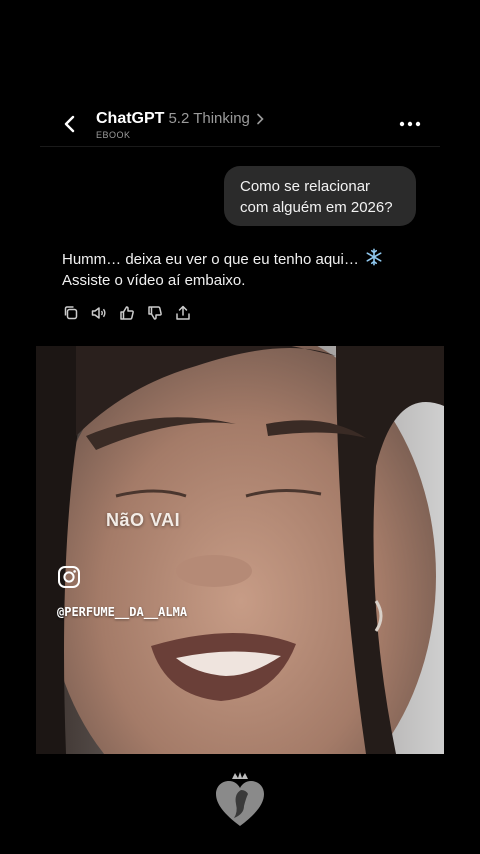  I want to click on chevron-right-icon, so click(260, 119).